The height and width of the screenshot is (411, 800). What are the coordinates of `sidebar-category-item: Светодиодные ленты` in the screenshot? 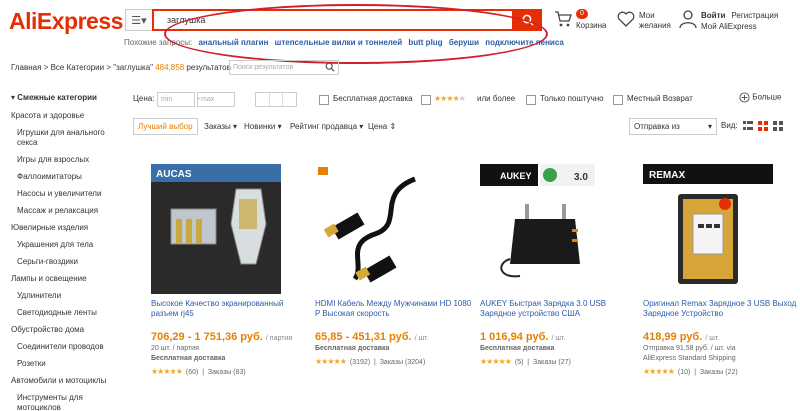 It's located at (66, 313).